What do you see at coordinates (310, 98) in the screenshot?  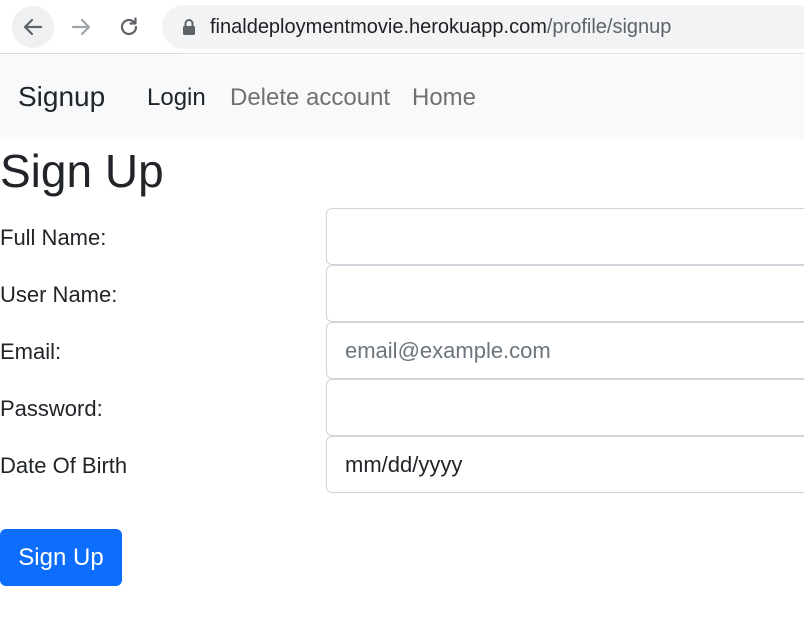 I see `nav-link-delete-account: Delete account` at bounding box center [310, 98].